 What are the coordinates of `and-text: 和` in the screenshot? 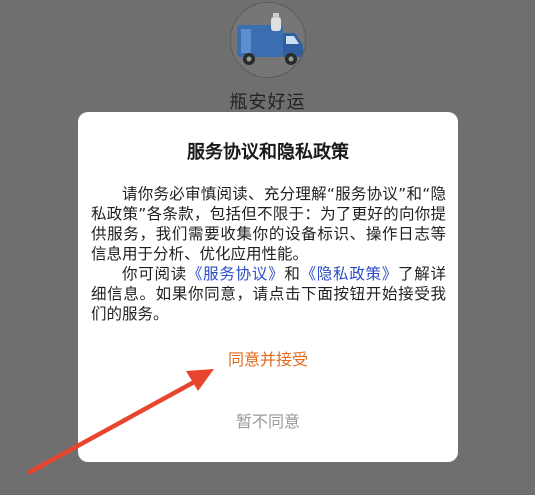 It's located at (292, 274).